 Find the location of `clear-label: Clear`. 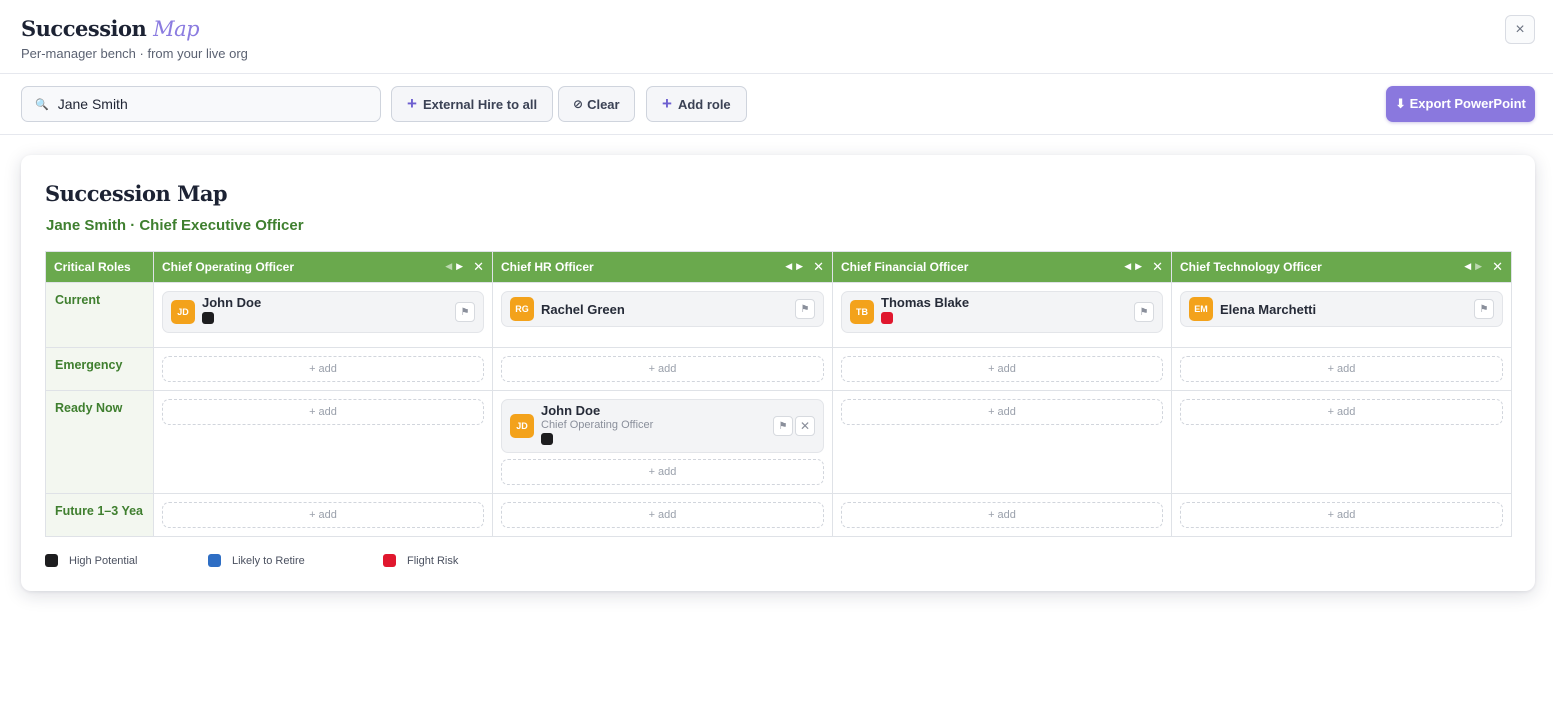

clear-label: Clear is located at coordinates (603, 104).